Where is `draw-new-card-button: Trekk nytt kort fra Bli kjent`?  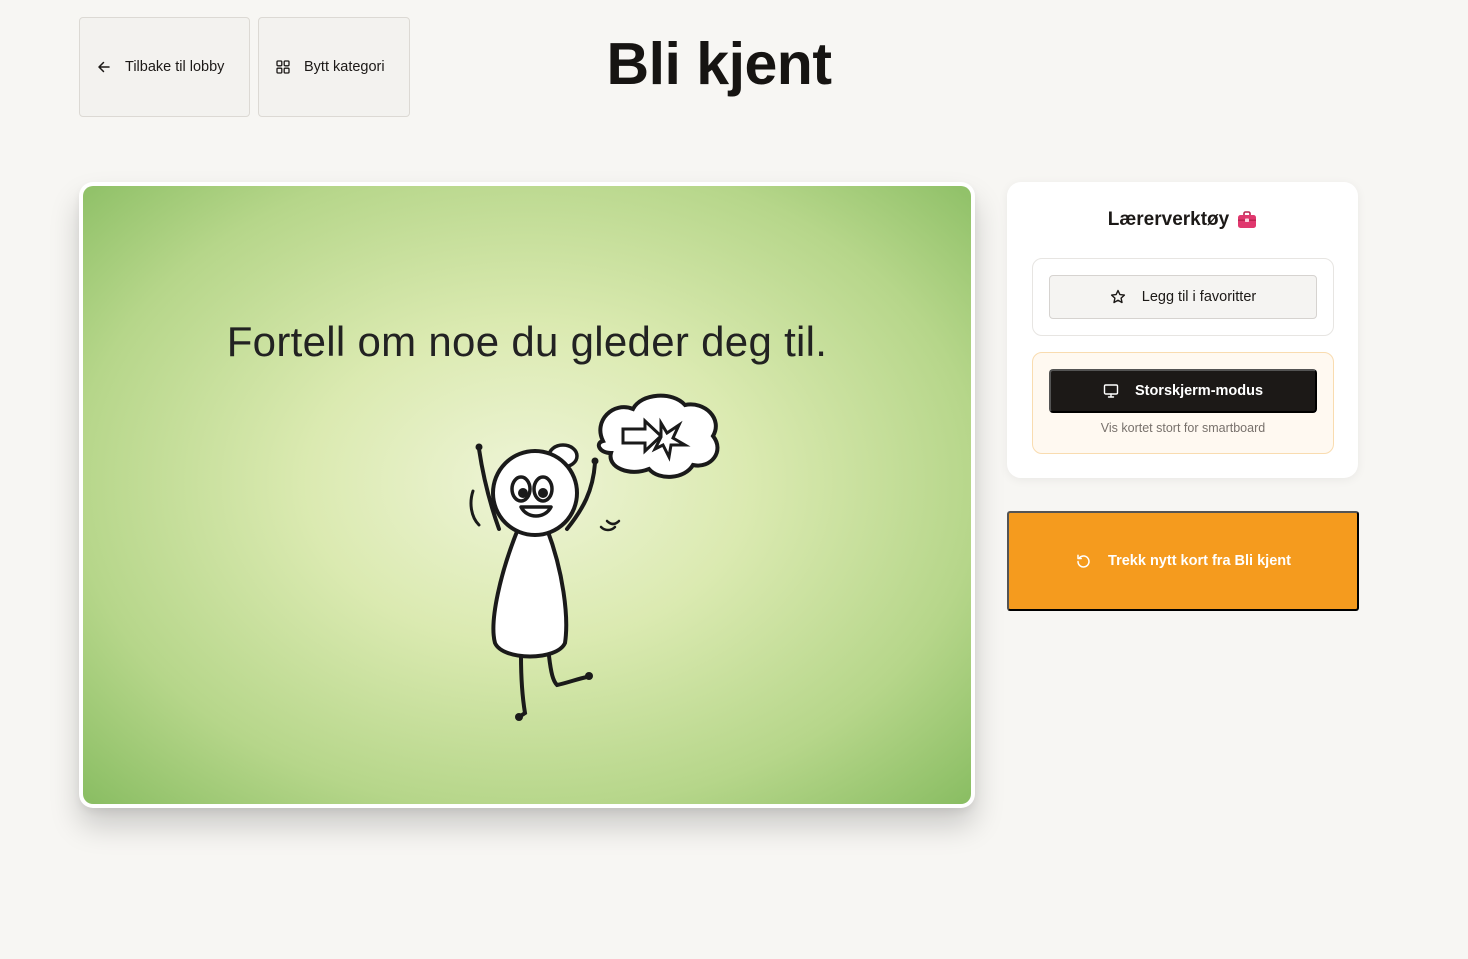
draw-new-card-button: Trekk nytt kort fra Bli kjent is located at coordinates (1183, 561).